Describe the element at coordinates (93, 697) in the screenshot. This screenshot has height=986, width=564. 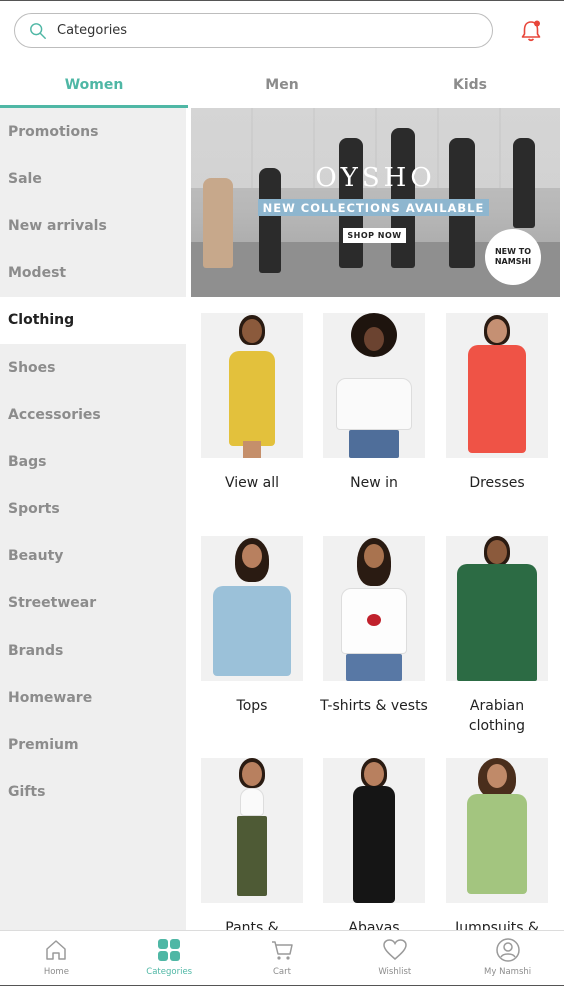
I see `sidebar-item-homeware: Homeware` at that location.